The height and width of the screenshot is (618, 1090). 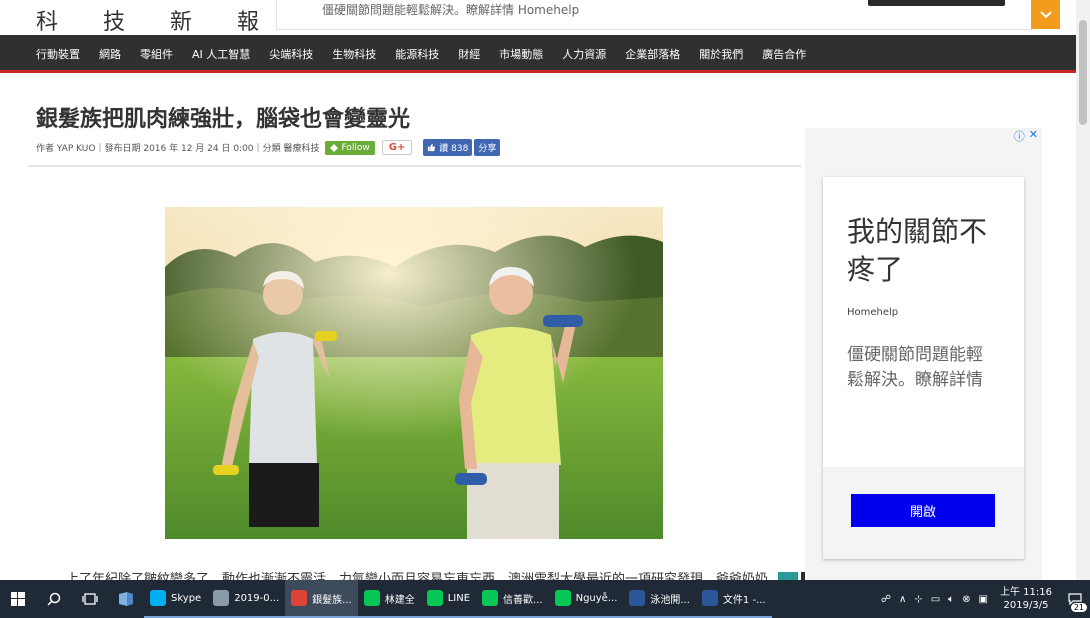 I want to click on follow-button: Follow, so click(x=350, y=147).